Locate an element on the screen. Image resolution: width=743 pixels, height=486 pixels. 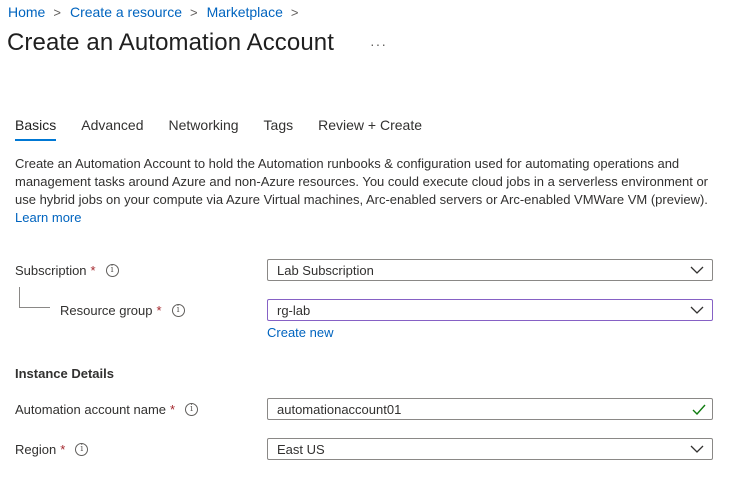
subscription-value: Lab Subscription is located at coordinates (325, 270).